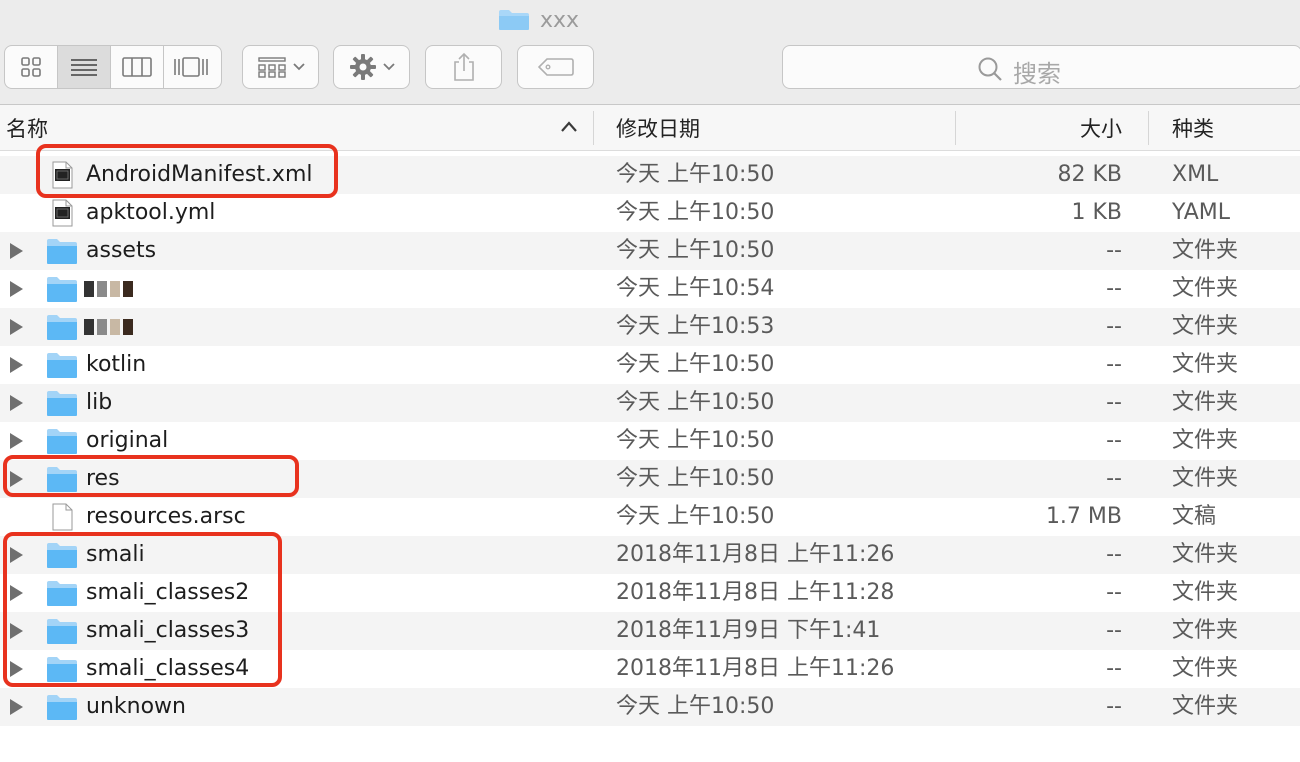 The height and width of the screenshot is (762, 1300). I want to click on group-grid-icon, so click(271, 67).